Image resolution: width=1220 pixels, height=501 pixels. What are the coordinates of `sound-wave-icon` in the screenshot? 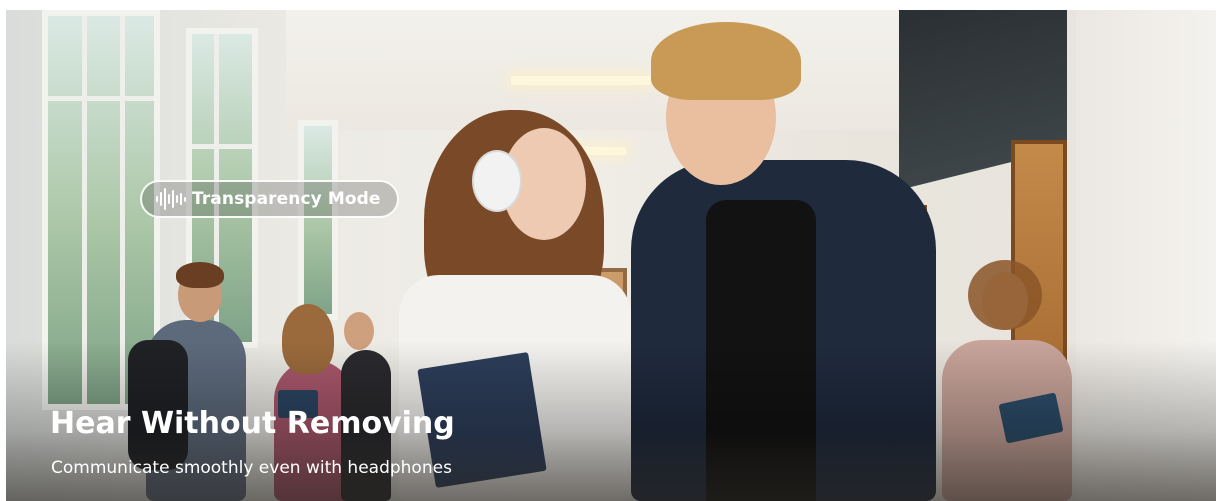 It's located at (171, 199).